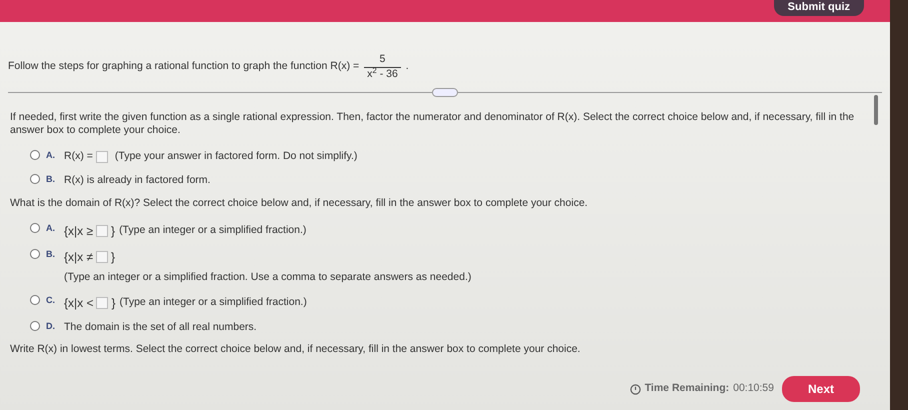 This screenshot has width=908, height=410. Describe the element at coordinates (79, 231) in the screenshot. I see `set-expression: {x|x ≥` at that location.